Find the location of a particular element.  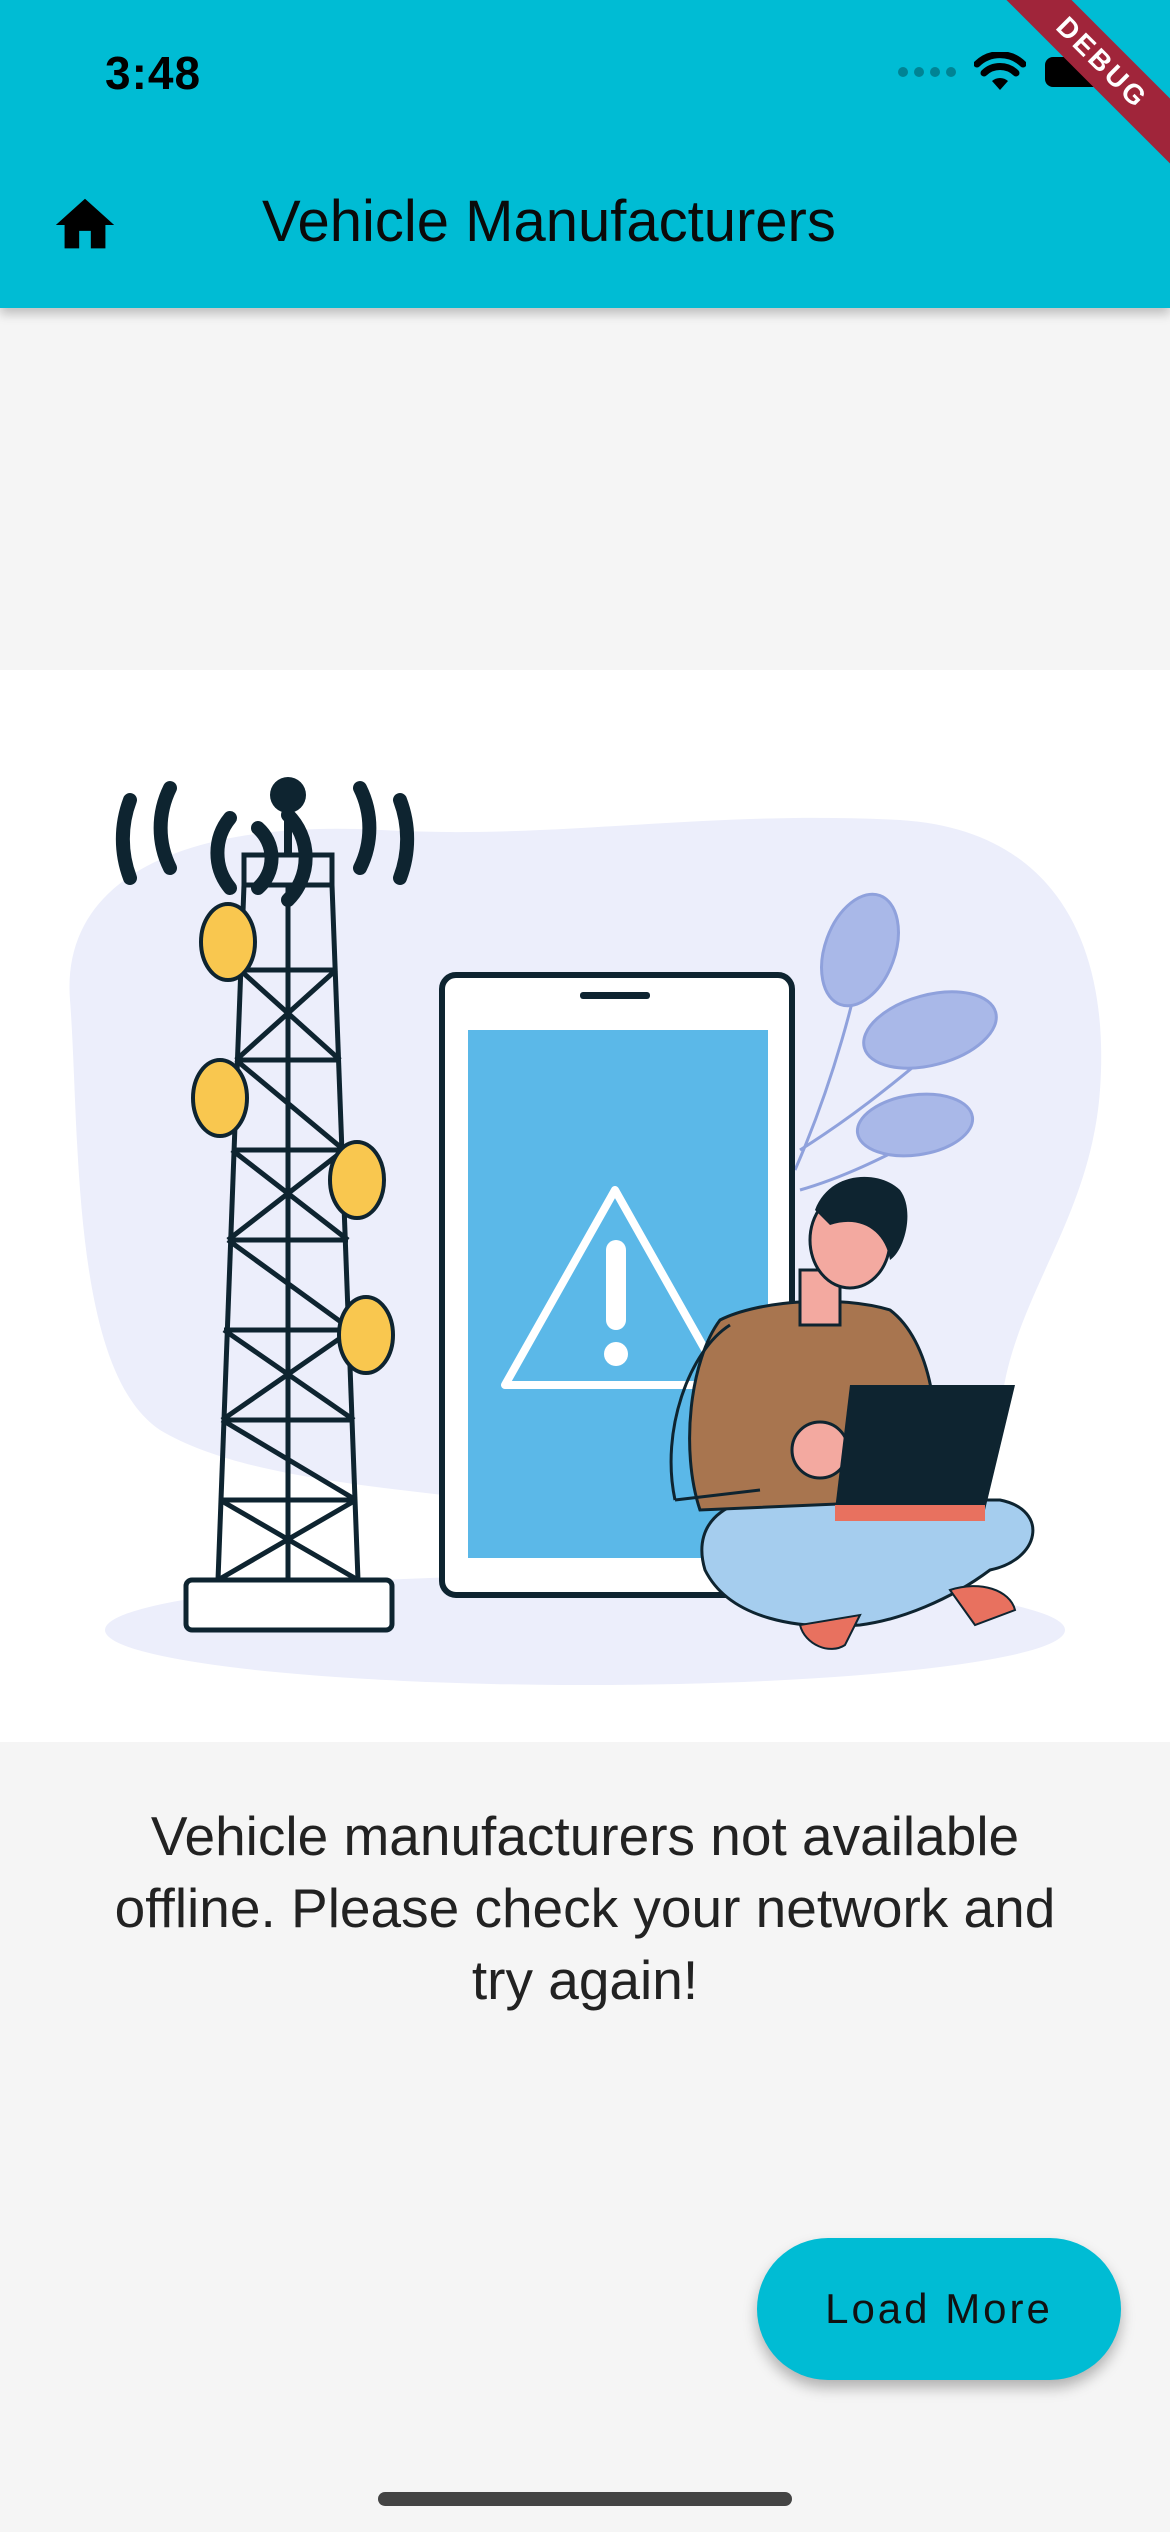

load-more-button: Load More is located at coordinates (939, 2309).